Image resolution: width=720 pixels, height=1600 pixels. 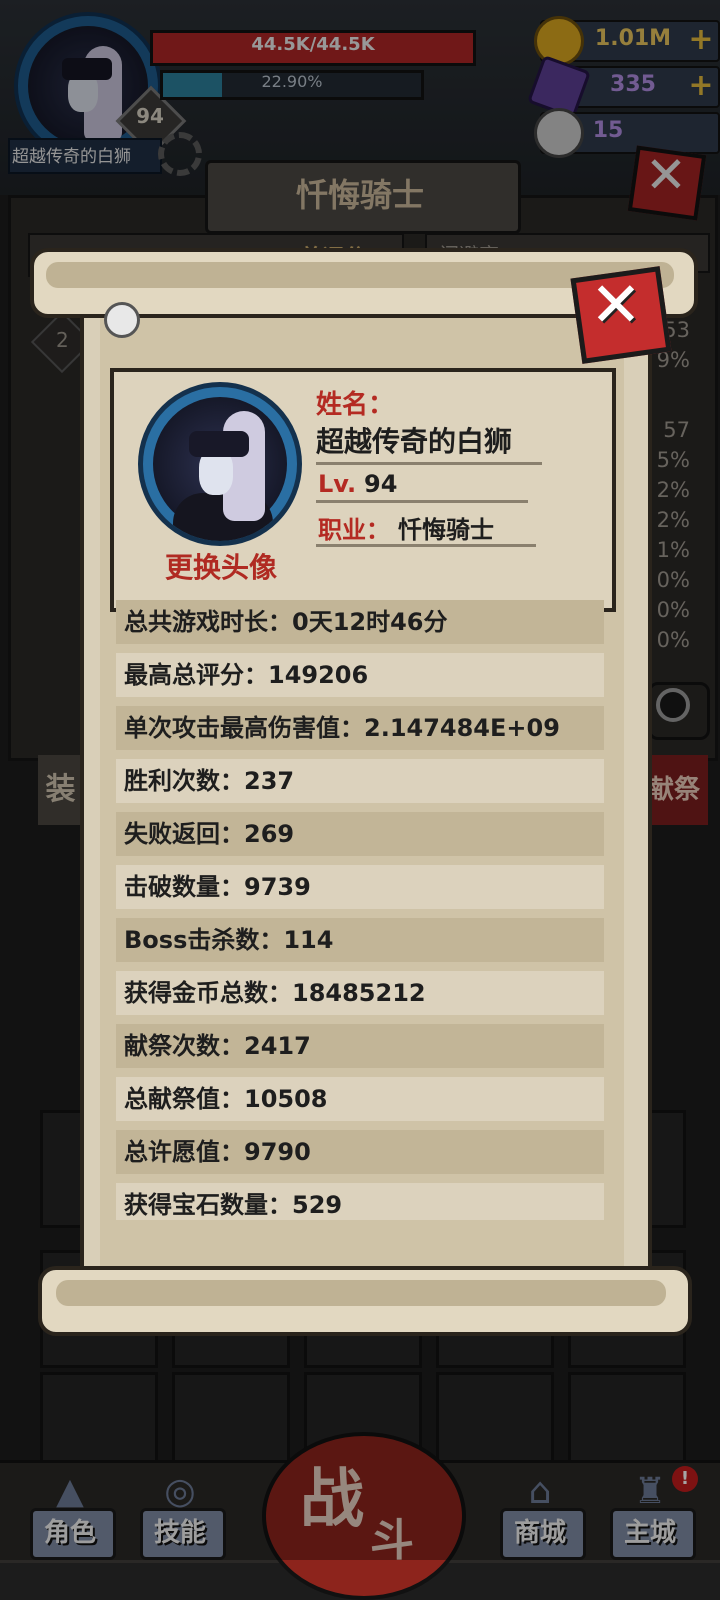 What do you see at coordinates (360, 622) in the screenshot?
I see `stat-play-time: 总共游戏时长：0天12时46分` at bounding box center [360, 622].